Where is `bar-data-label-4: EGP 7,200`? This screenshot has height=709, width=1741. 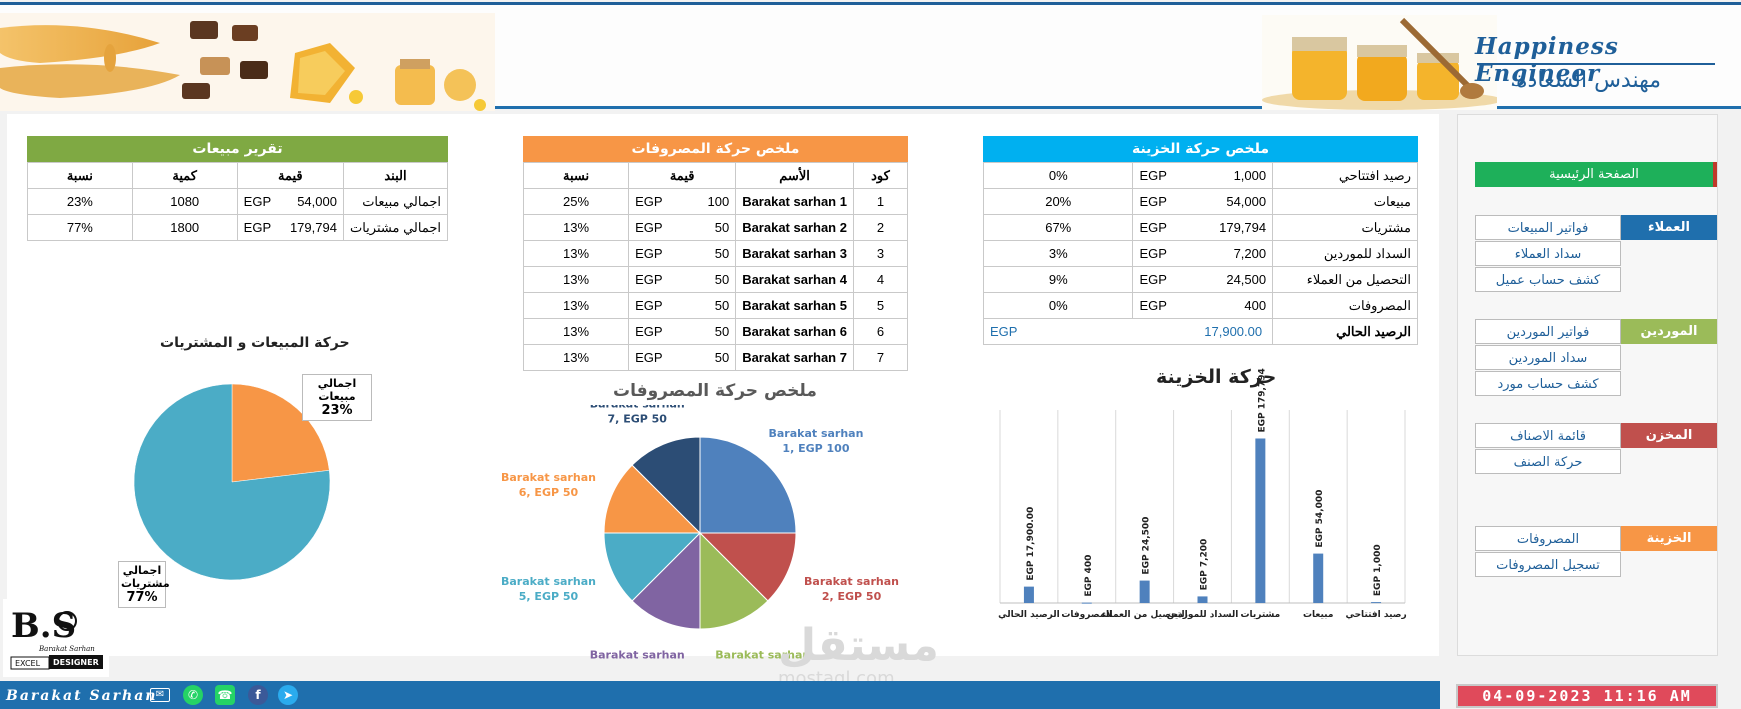
bar-data-label-4: EGP 7,200 is located at coordinates (1205, 565).